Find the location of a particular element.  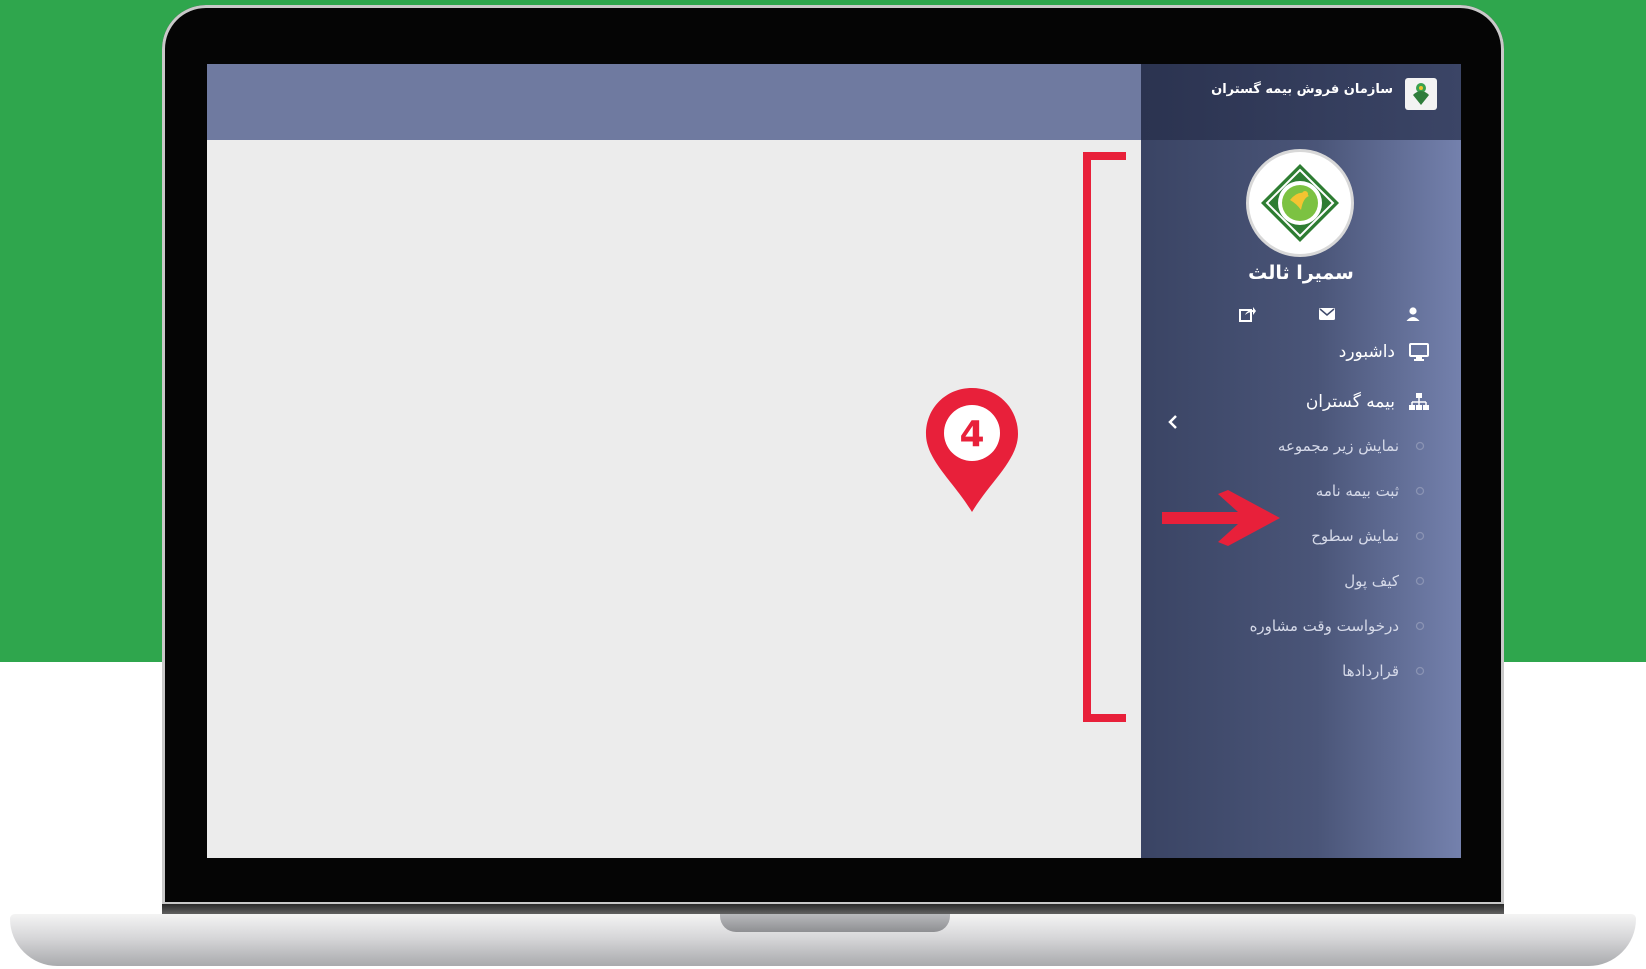

submenu-item-label: نمایش سطوح is located at coordinates (1355, 536).